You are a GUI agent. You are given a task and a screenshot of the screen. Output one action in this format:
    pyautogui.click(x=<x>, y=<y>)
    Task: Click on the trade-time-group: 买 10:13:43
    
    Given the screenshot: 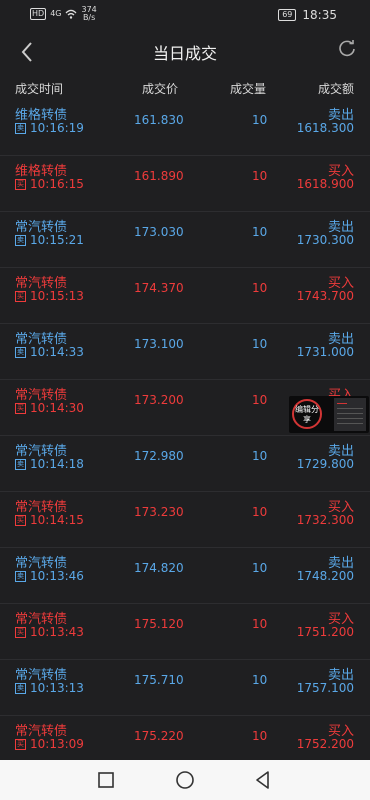 What is the action you would take?
    pyautogui.click(x=49, y=632)
    